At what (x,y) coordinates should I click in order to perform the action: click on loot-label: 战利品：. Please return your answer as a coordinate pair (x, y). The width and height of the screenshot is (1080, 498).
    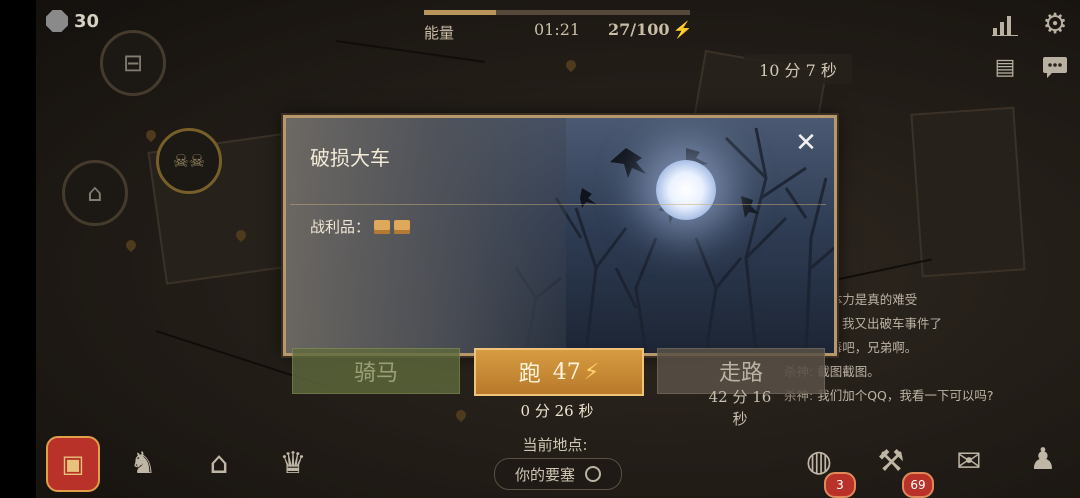
    Looking at the image, I should click on (340, 227).